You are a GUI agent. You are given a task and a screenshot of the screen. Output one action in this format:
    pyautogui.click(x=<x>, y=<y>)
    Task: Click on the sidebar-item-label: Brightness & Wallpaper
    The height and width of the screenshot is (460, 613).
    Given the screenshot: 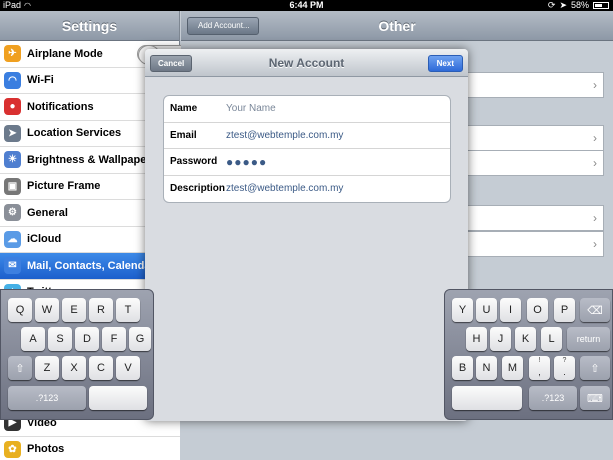 What is the action you would take?
    pyautogui.click(x=89, y=159)
    